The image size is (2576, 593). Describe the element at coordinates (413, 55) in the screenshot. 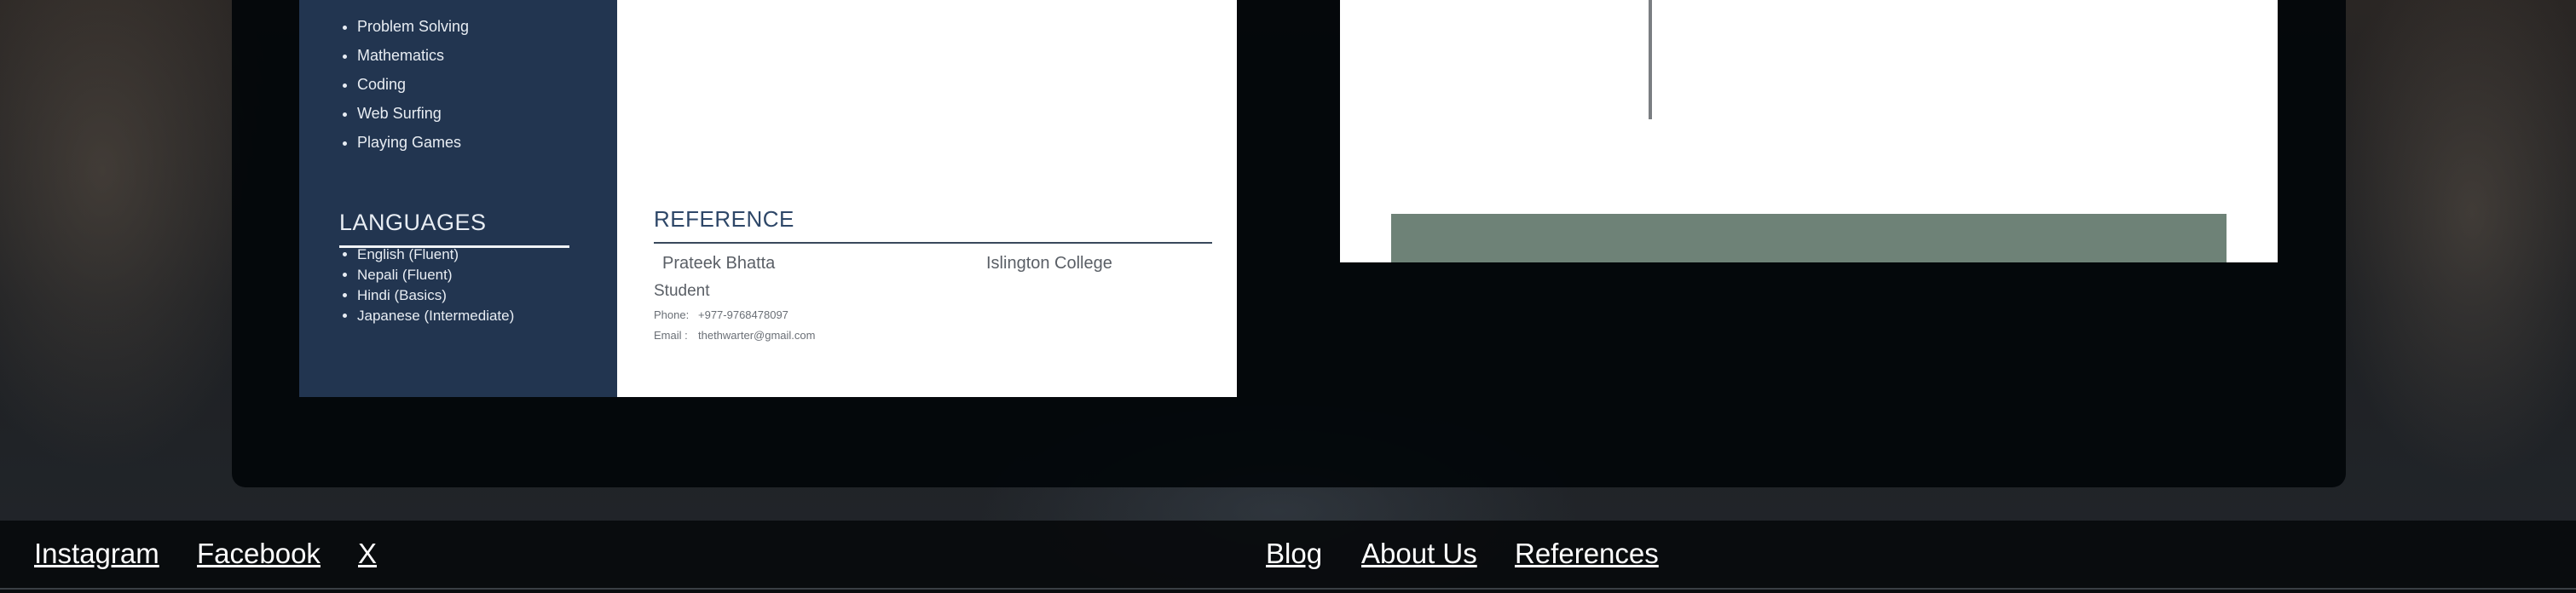

I see `list-item: Mathematics` at that location.